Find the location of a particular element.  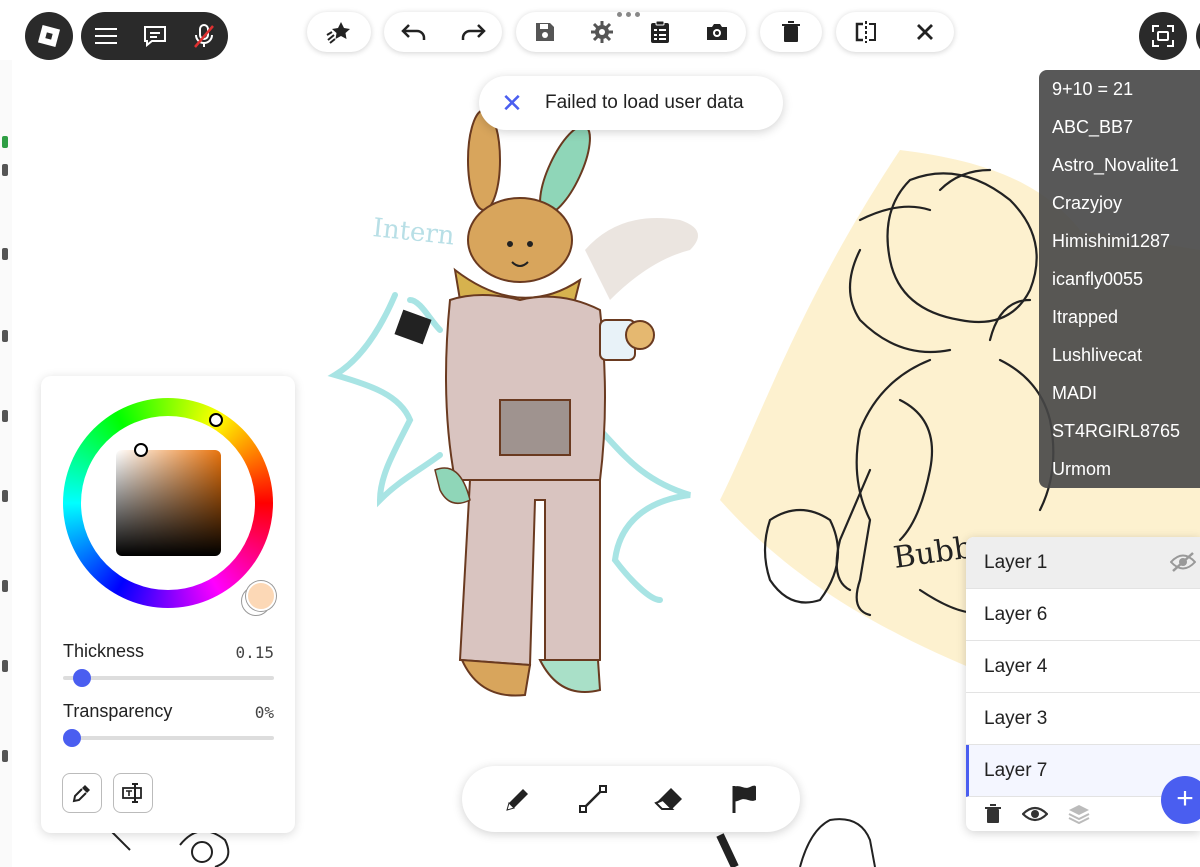

player-item: icanfly0055 is located at coordinates (1119, 279).